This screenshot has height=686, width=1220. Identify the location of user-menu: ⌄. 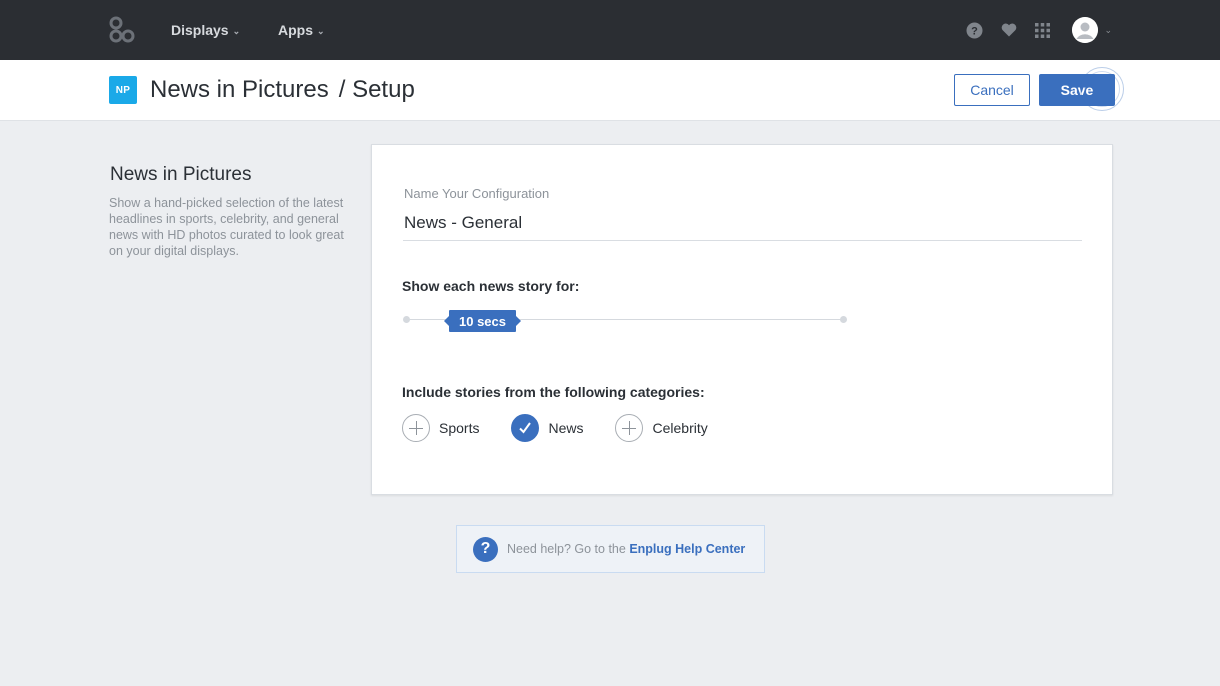
(1092, 30).